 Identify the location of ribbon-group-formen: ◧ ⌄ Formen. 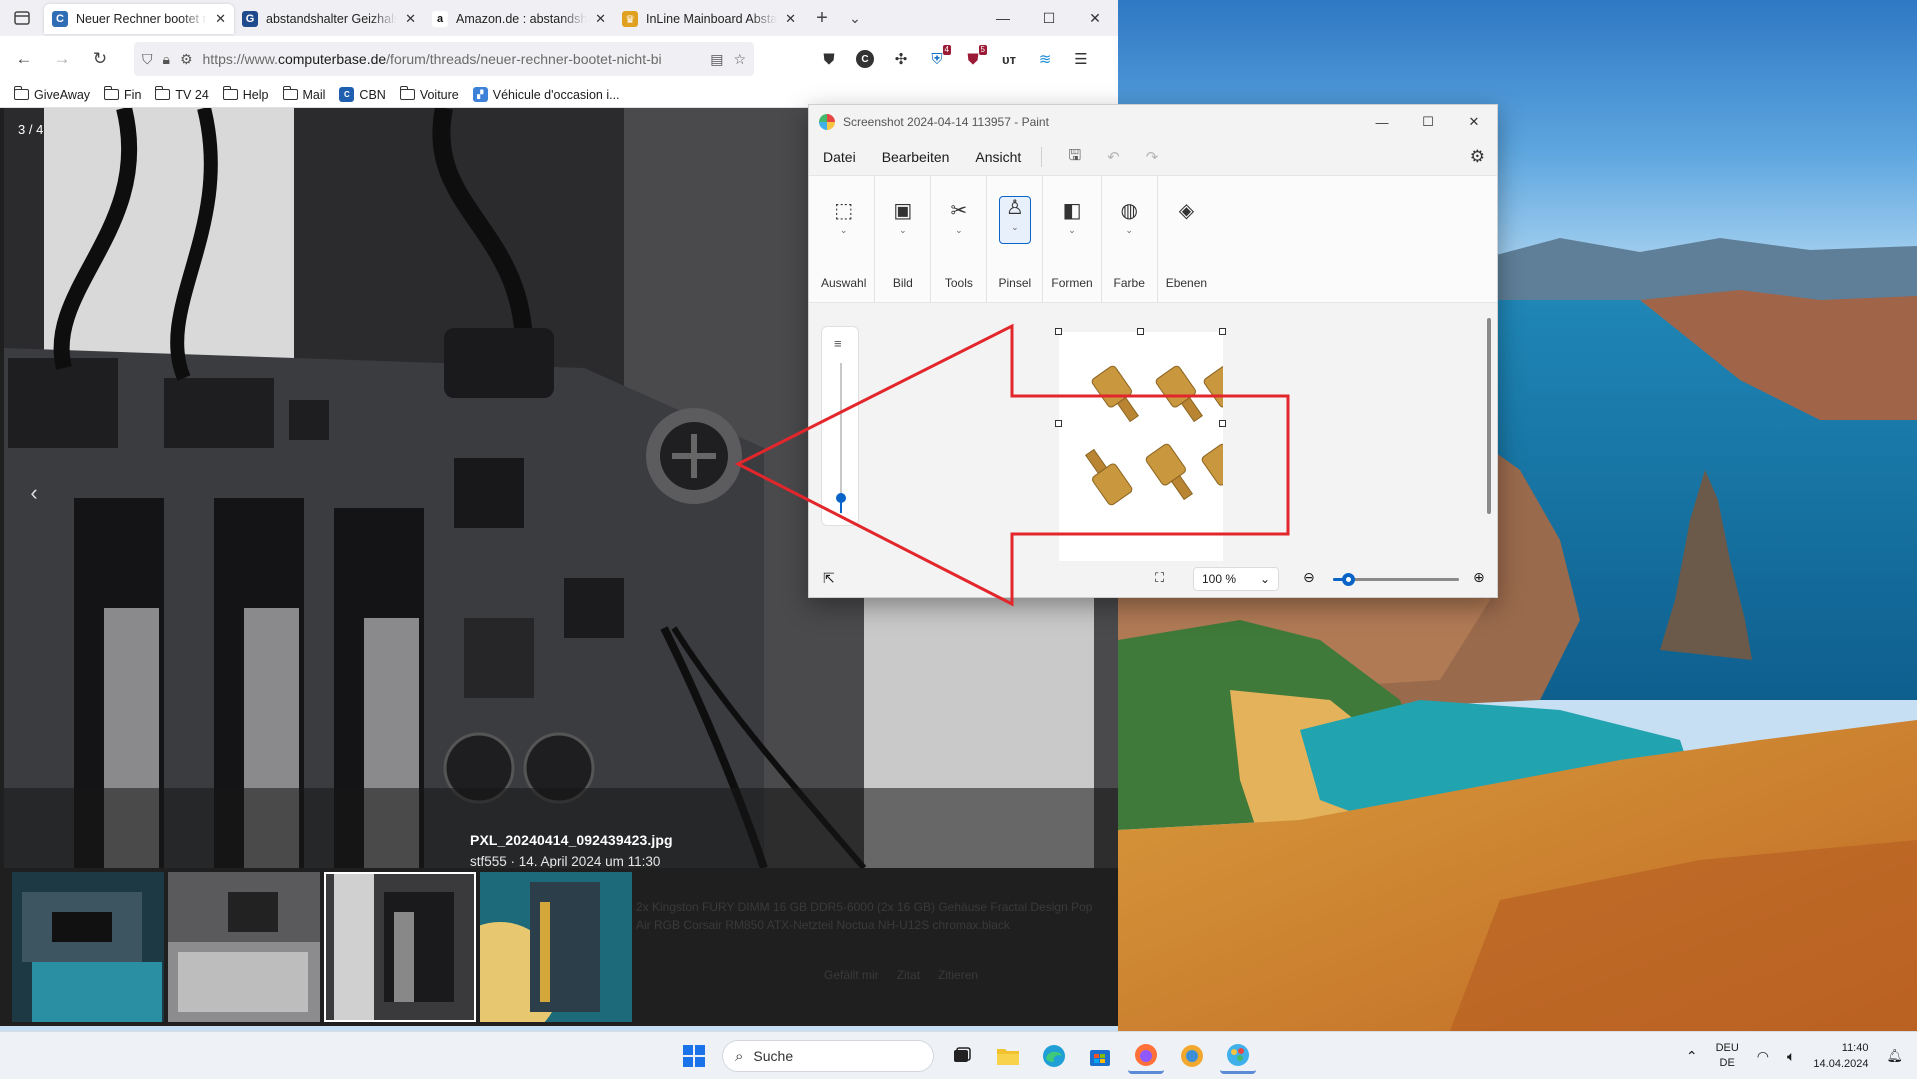
(1072, 239).